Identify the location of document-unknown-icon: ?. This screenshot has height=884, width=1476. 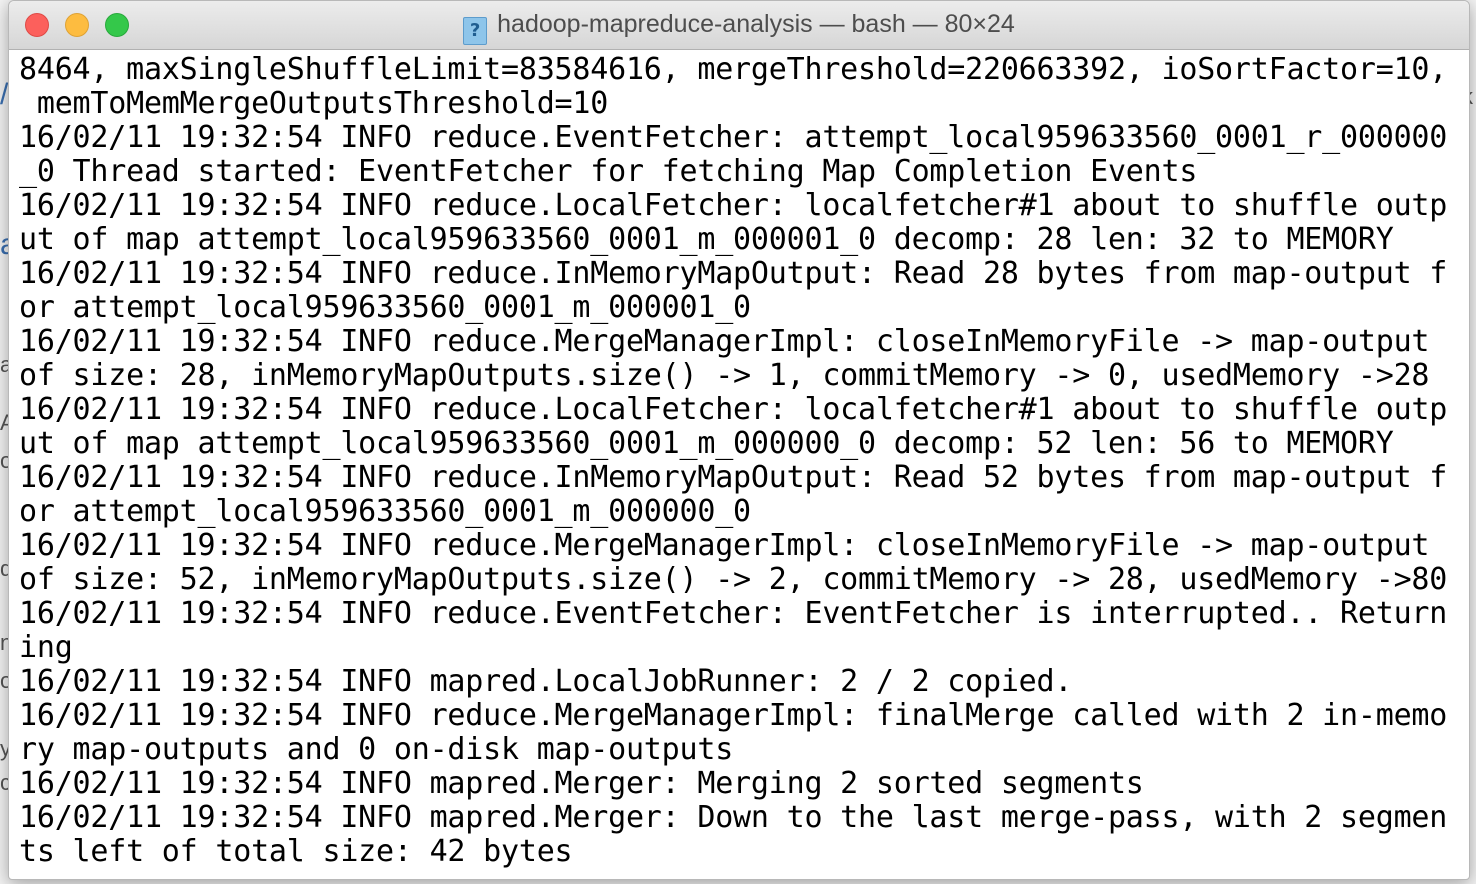
(475, 31).